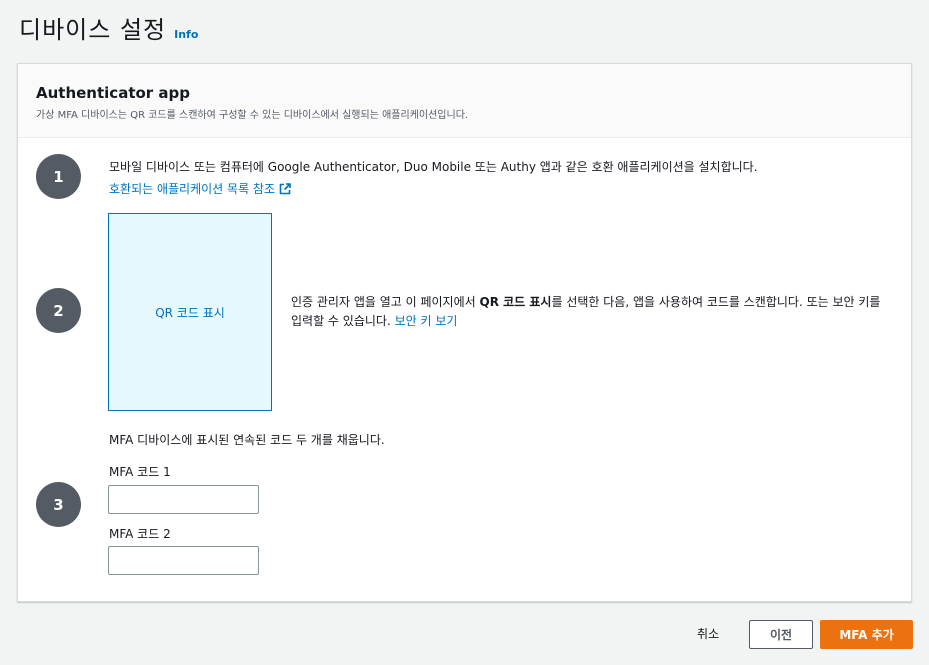 Image resolution: width=929 pixels, height=665 pixels. Describe the element at coordinates (385, 302) in the screenshot. I see `step-2-text-part1: 인증 관리자 앱을 열고 이 페이지에서` at that location.